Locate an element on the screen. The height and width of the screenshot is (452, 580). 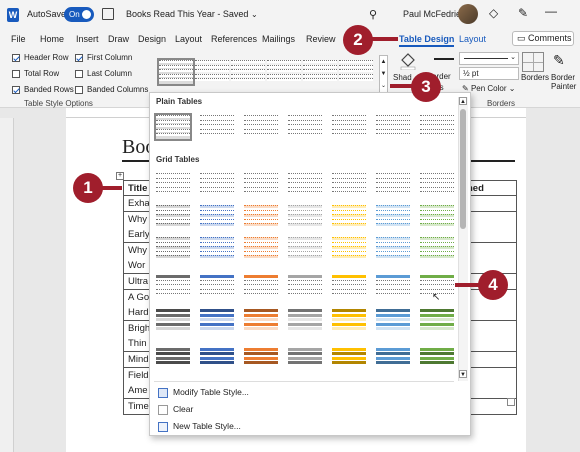
comments-button: ▭ Comments is located at coordinates (543, 38).